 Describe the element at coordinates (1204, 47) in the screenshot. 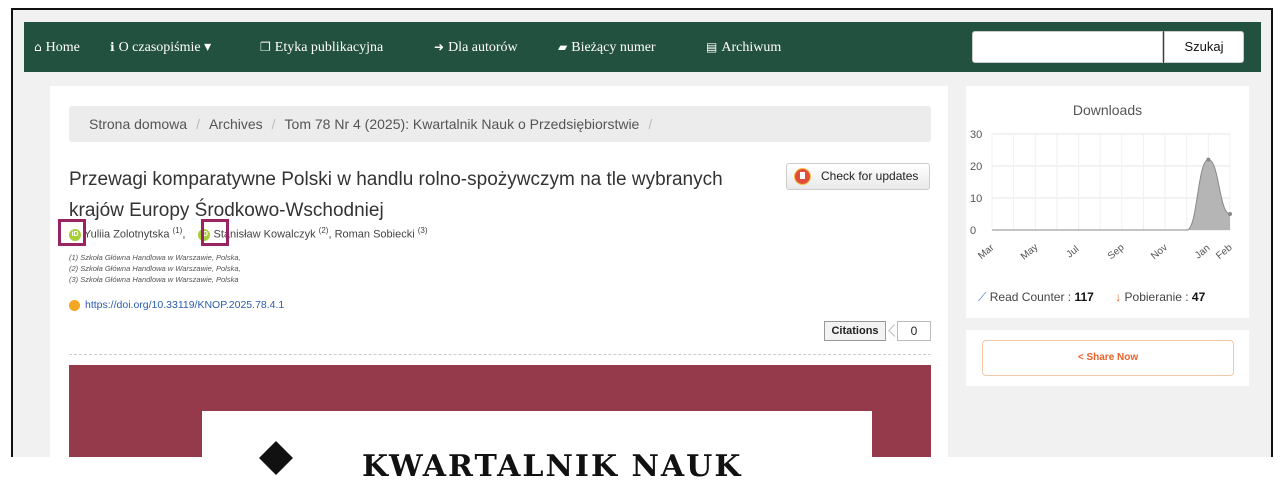

I see `search-button: Szukaj` at that location.